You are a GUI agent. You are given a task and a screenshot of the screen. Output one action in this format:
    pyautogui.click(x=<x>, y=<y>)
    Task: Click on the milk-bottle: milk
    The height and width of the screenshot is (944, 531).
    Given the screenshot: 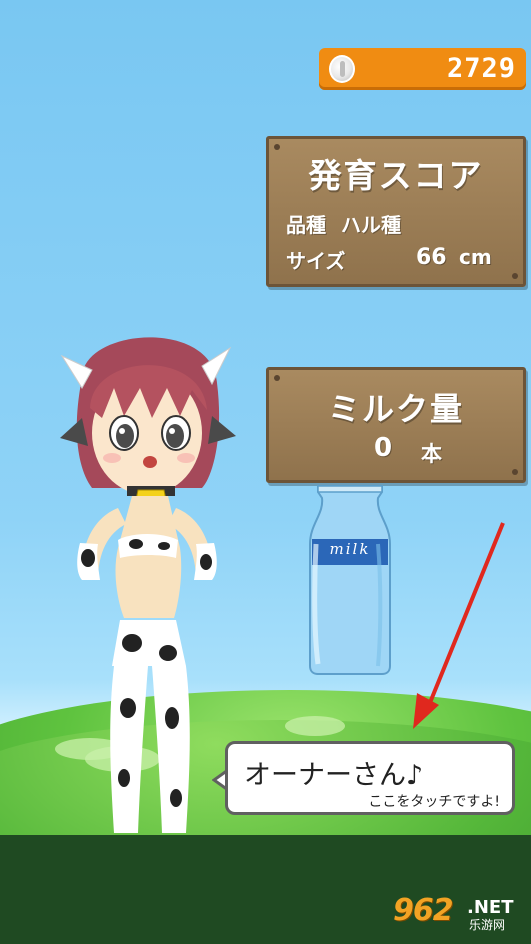 What is the action you would take?
    pyautogui.click(x=350, y=582)
    